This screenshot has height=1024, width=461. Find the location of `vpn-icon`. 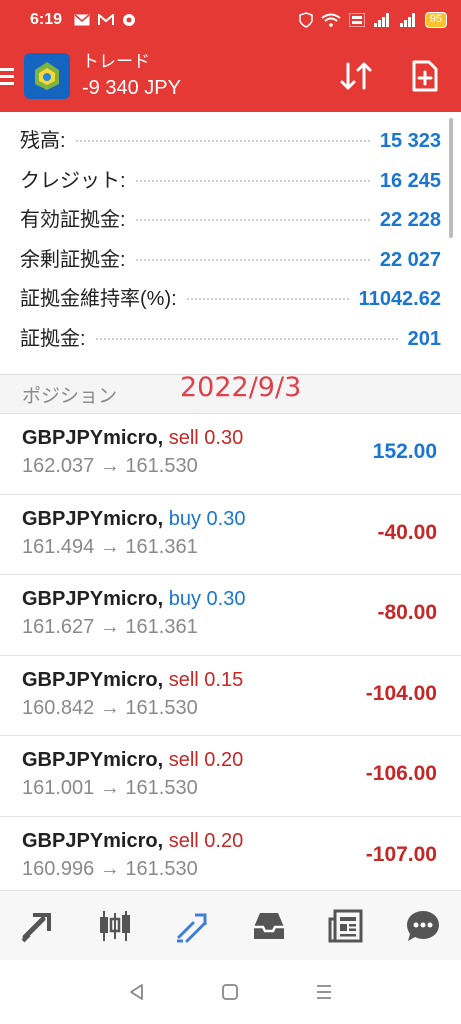

vpn-icon is located at coordinates (306, 20).